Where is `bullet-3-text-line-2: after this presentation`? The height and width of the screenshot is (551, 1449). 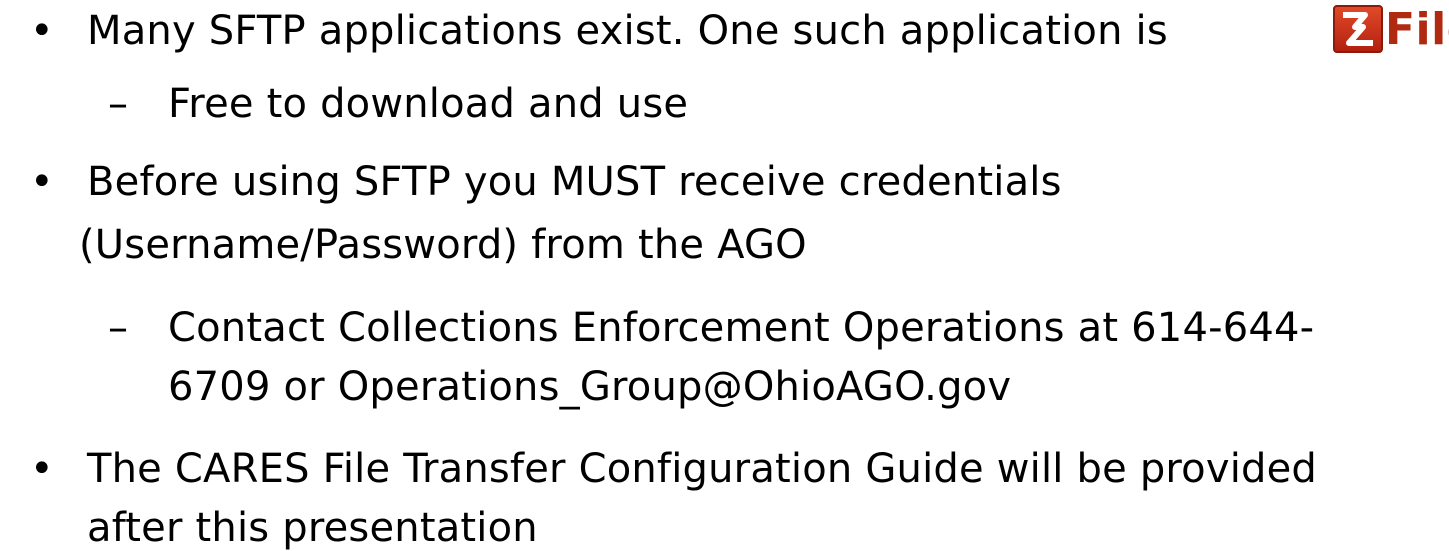 bullet-3-text-line-2: after this presentation is located at coordinates (312, 528).